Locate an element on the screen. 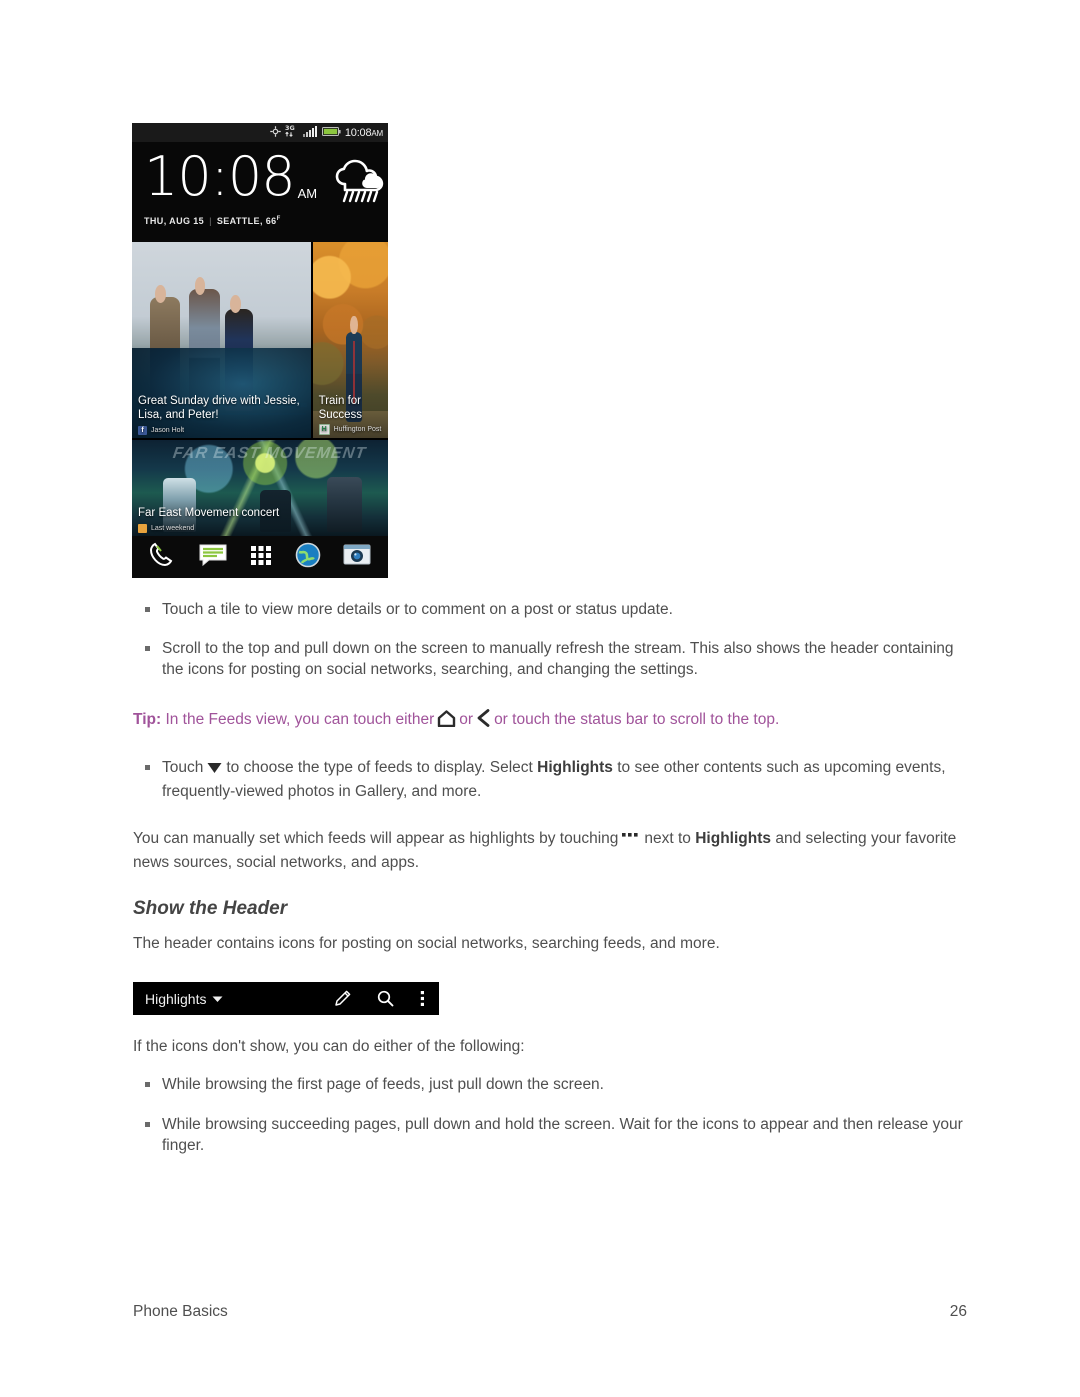 Image resolution: width=1080 pixels, height=1397 pixels. tile-source: H Huffington Post is located at coordinates (350, 429).